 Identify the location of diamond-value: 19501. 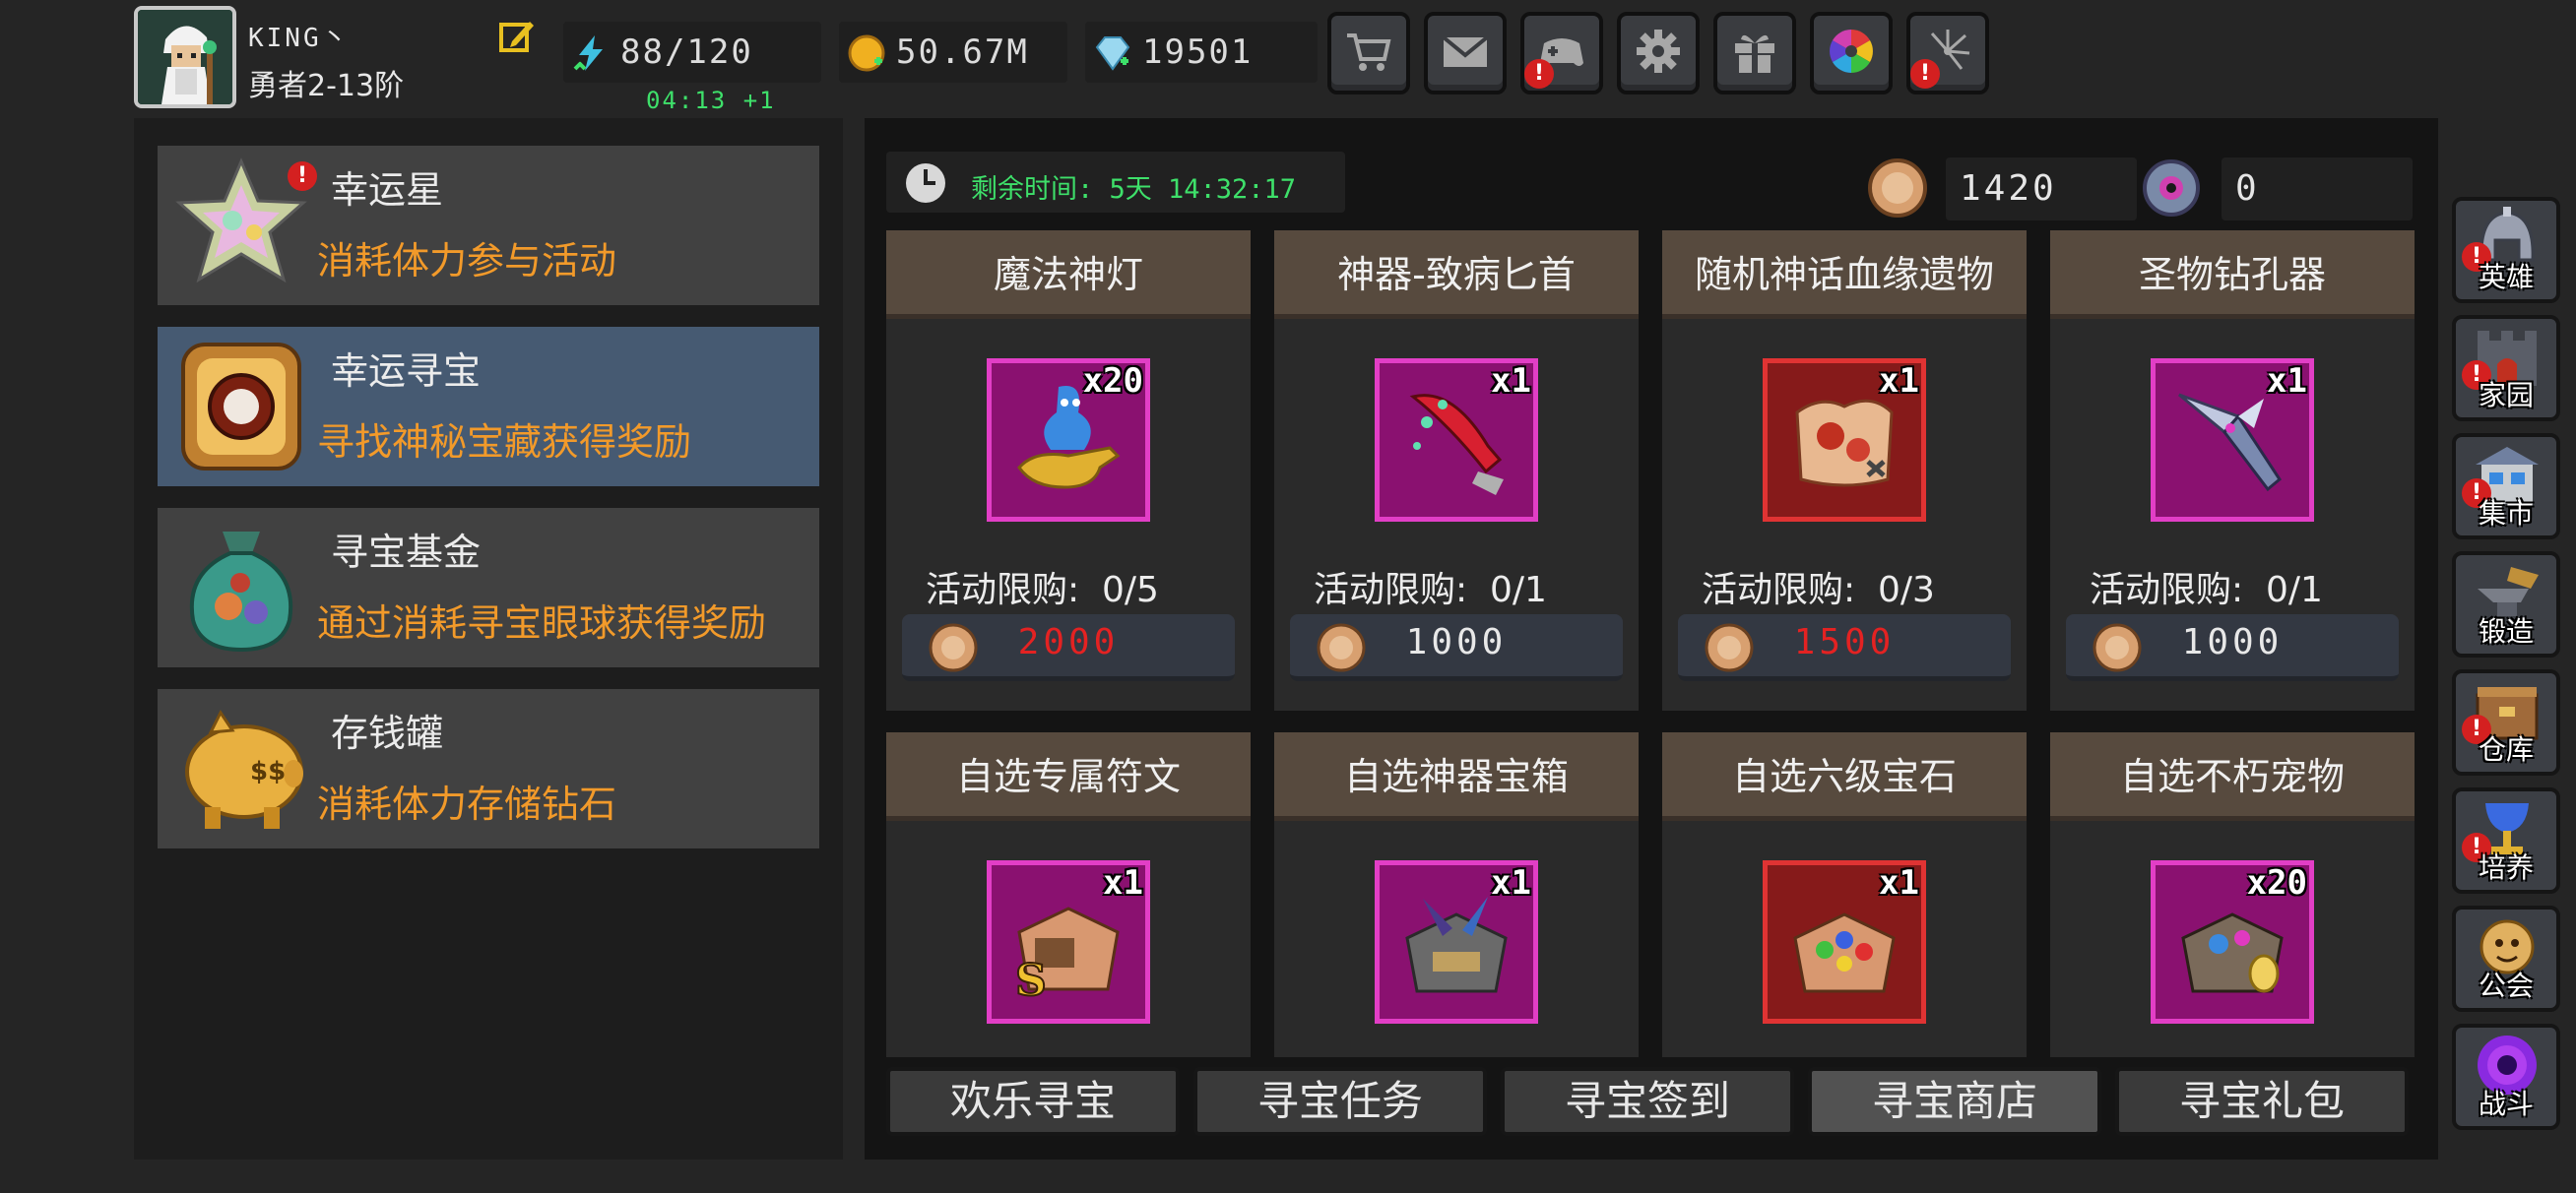
(1198, 52).